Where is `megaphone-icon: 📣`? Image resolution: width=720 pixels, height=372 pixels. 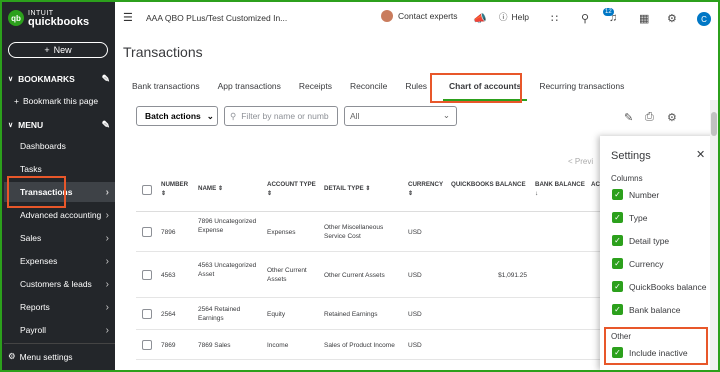
megaphone-icon: 📣 is located at coordinates (480, 18).